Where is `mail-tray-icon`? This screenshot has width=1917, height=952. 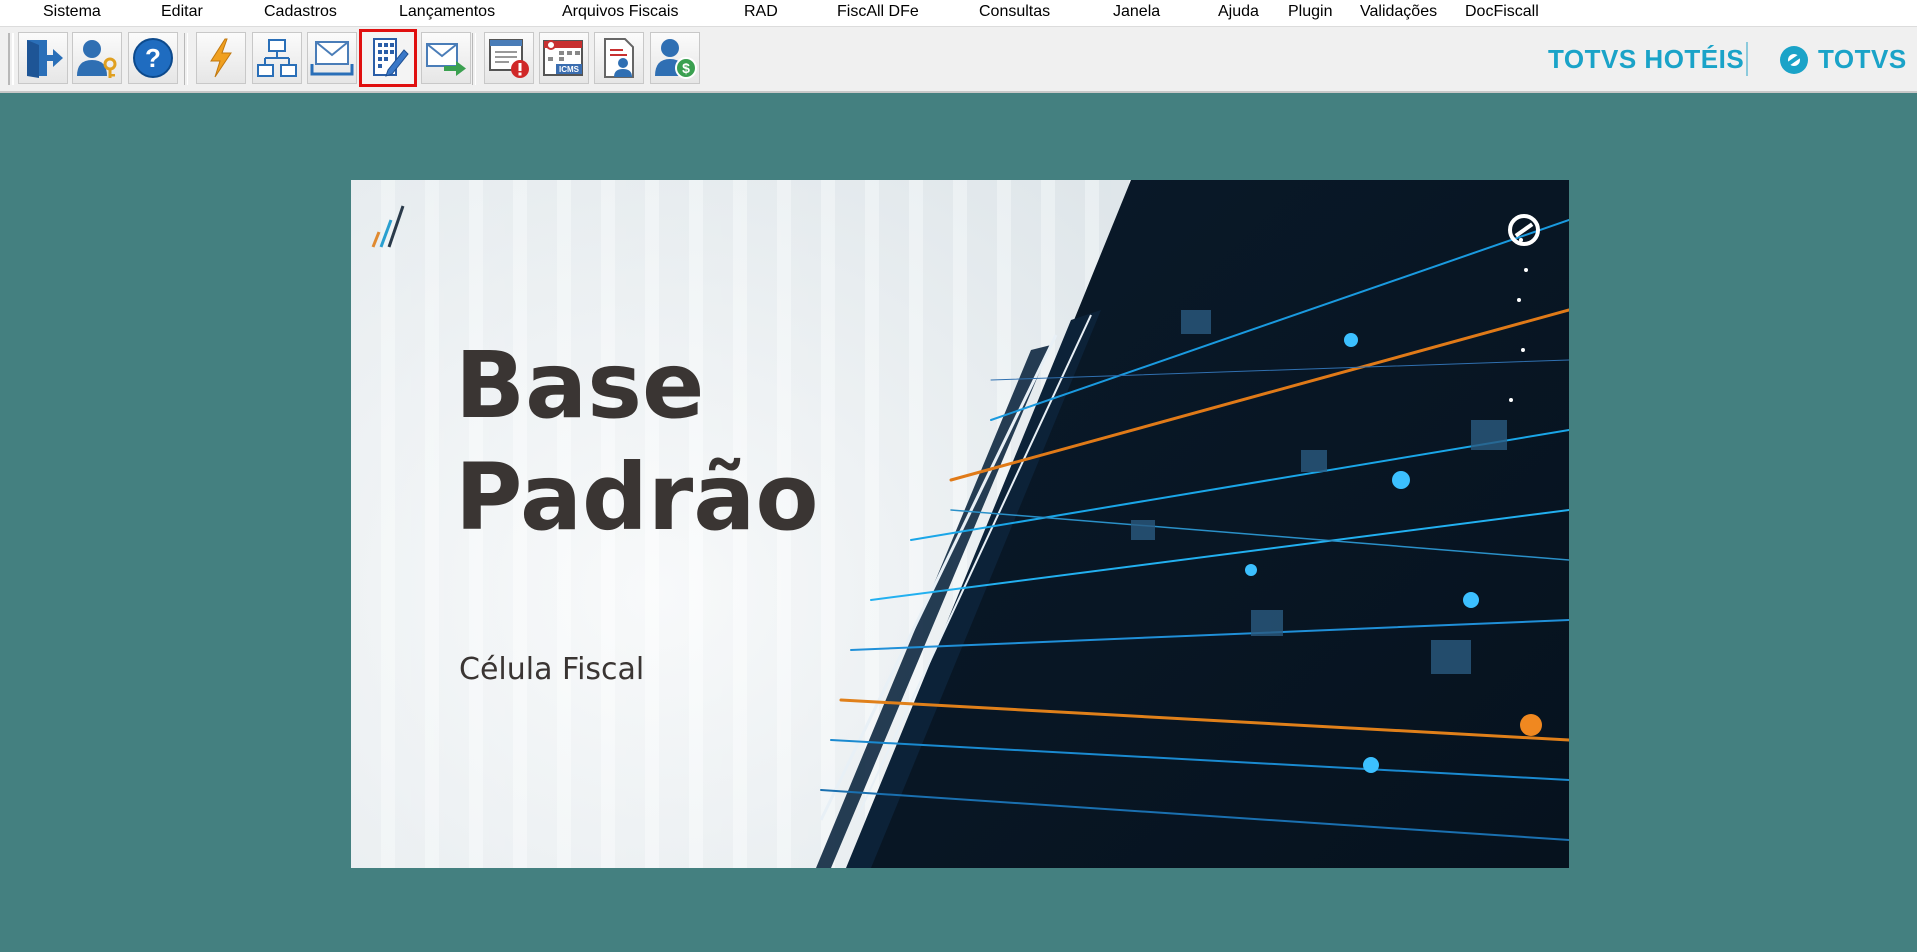 mail-tray-icon is located at coordinates (332, 58).